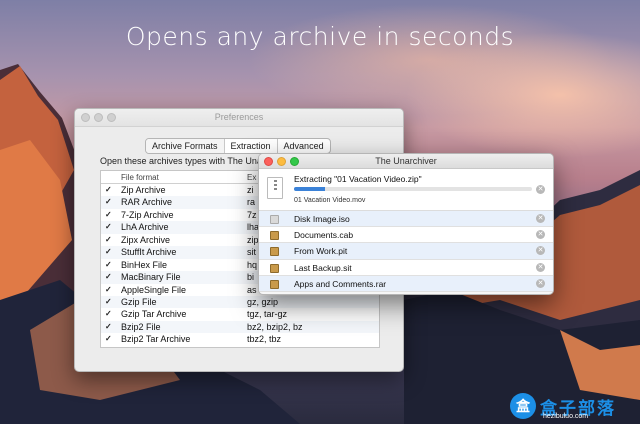 Image resolution: width=640 pixels, height=424 pixels. I want to click on table-row: ✓ Gzip Tar Archive tgz, tar-gz, so click(240, 314).